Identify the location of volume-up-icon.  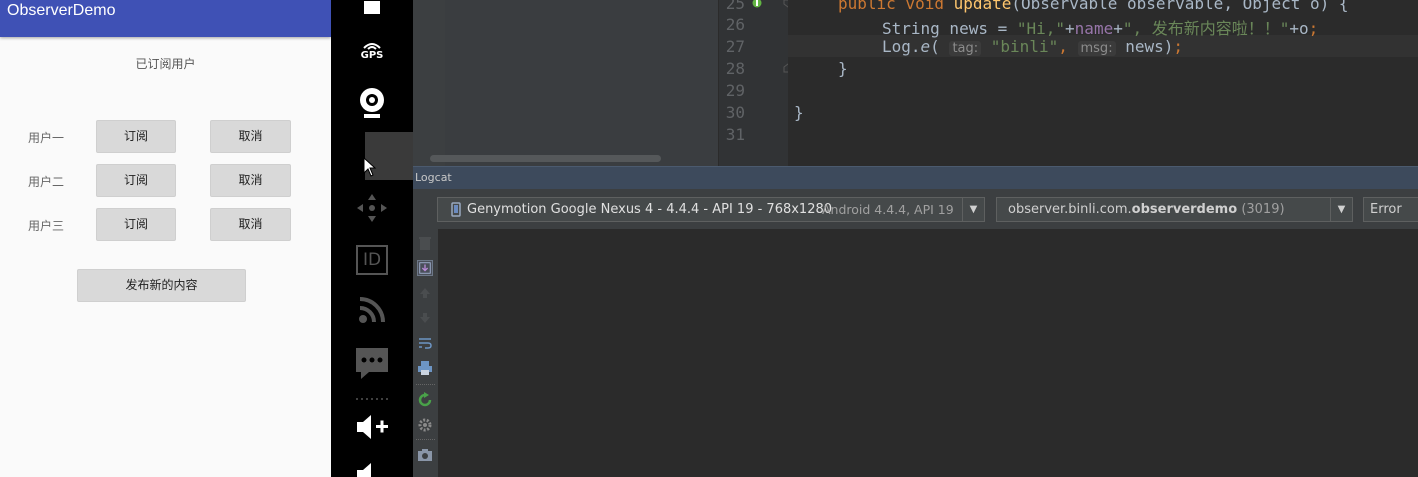
(372, 427).